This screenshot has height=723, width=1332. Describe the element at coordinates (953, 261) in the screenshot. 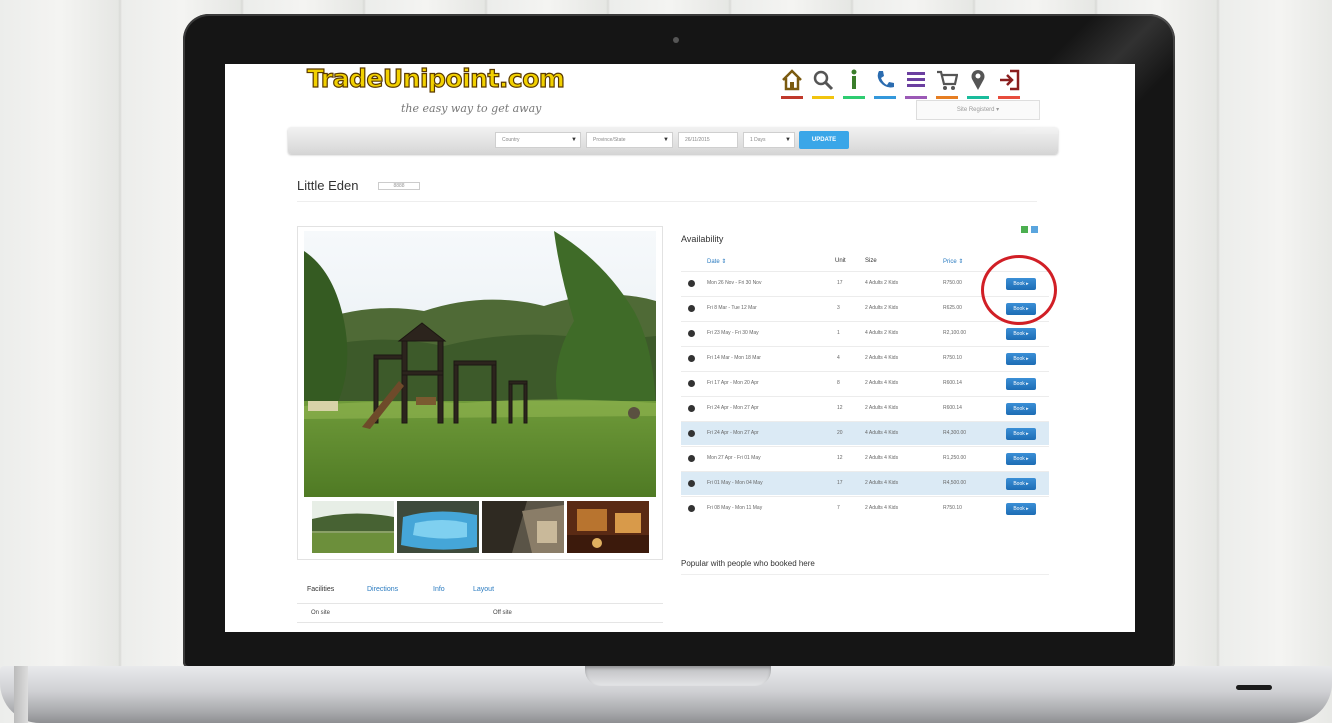

I see `price-column-header: Price ⇕` at that location.